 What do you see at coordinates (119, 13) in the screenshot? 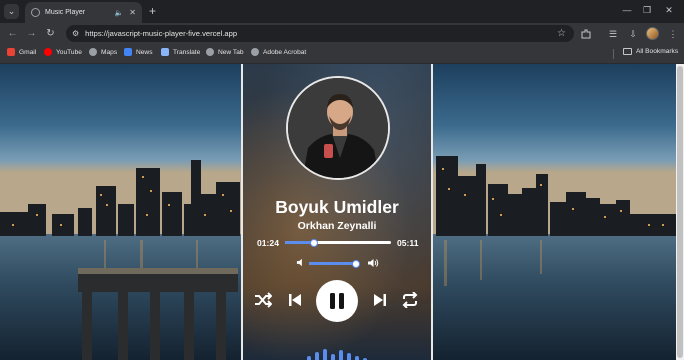
I see `speaker-icon: 🔈` at bounding box center [119, 13].